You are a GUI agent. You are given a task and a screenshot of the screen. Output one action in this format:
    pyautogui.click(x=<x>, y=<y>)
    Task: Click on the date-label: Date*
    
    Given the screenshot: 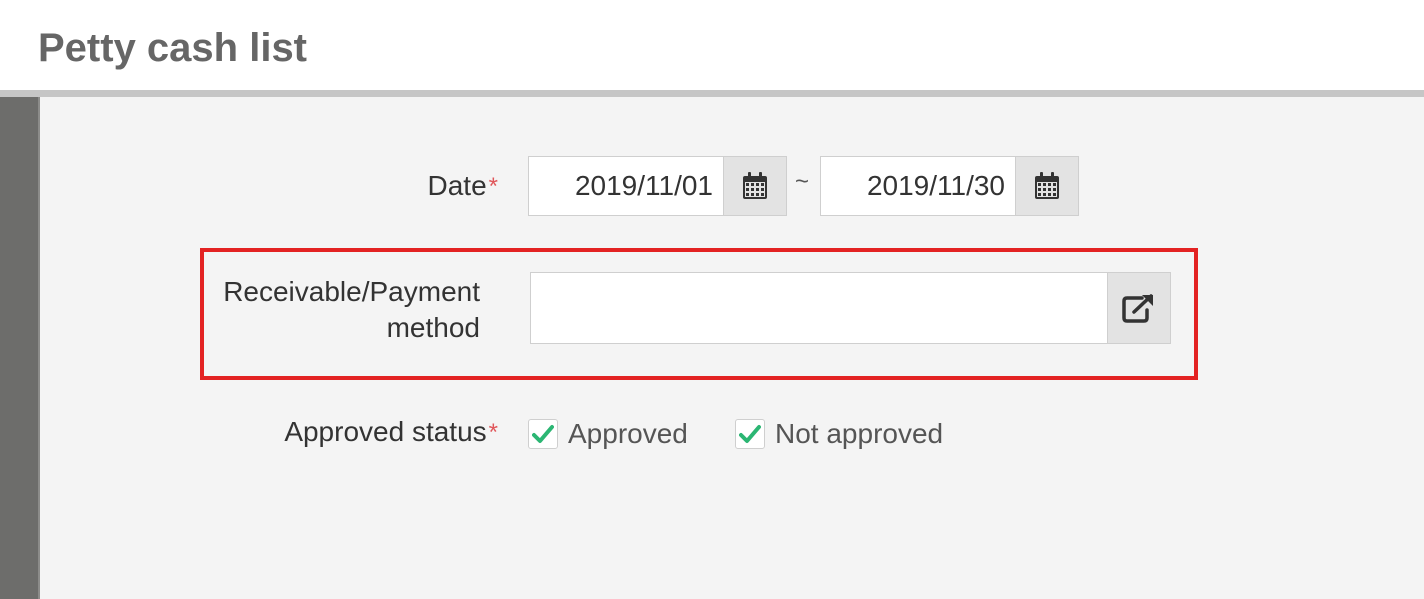 What is the action you would take?
    pyautogui.click(x=439, y=186)
    